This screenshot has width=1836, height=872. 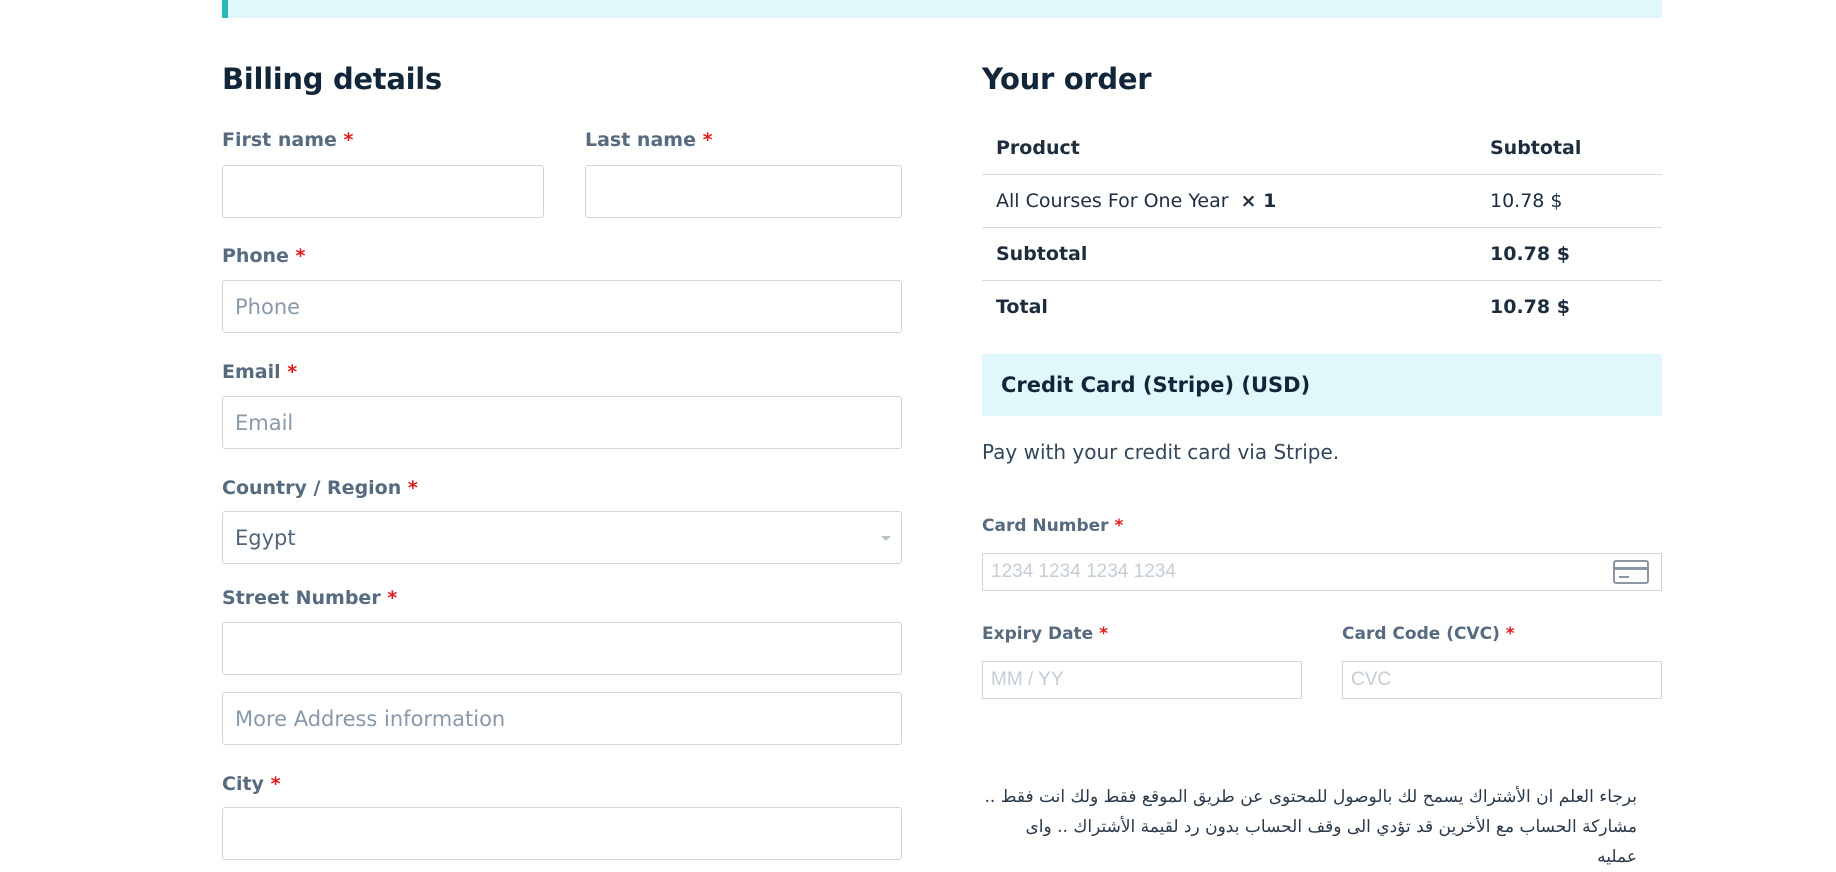 What do you see at coordinates (1371, 679) in the screenshot?
I see `cvc-placeholder: CVC` at bounding box center [1371, 679].